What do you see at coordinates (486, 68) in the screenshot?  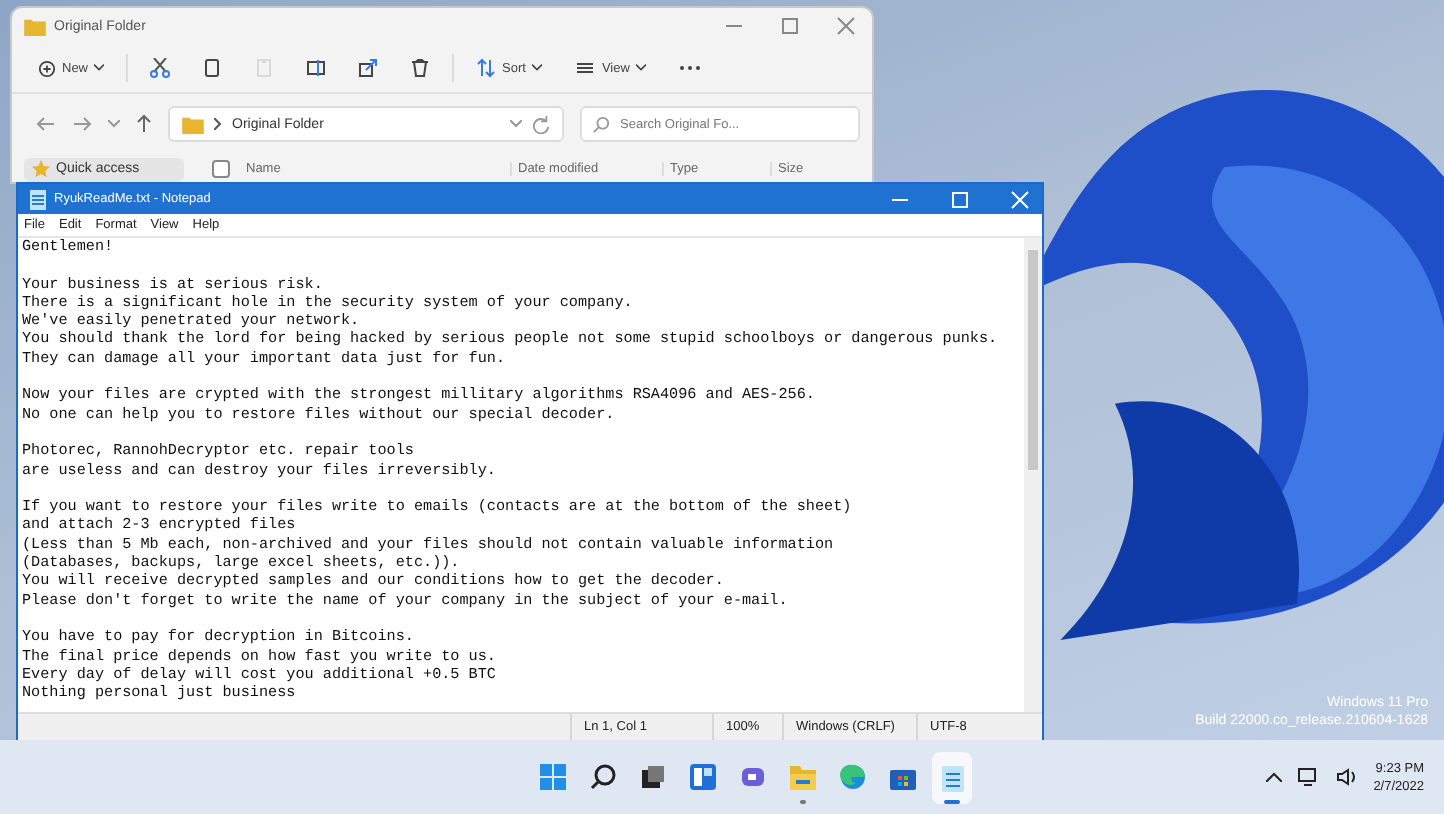 I see `sort-arrows-icon` at bounding box center [486, 68].